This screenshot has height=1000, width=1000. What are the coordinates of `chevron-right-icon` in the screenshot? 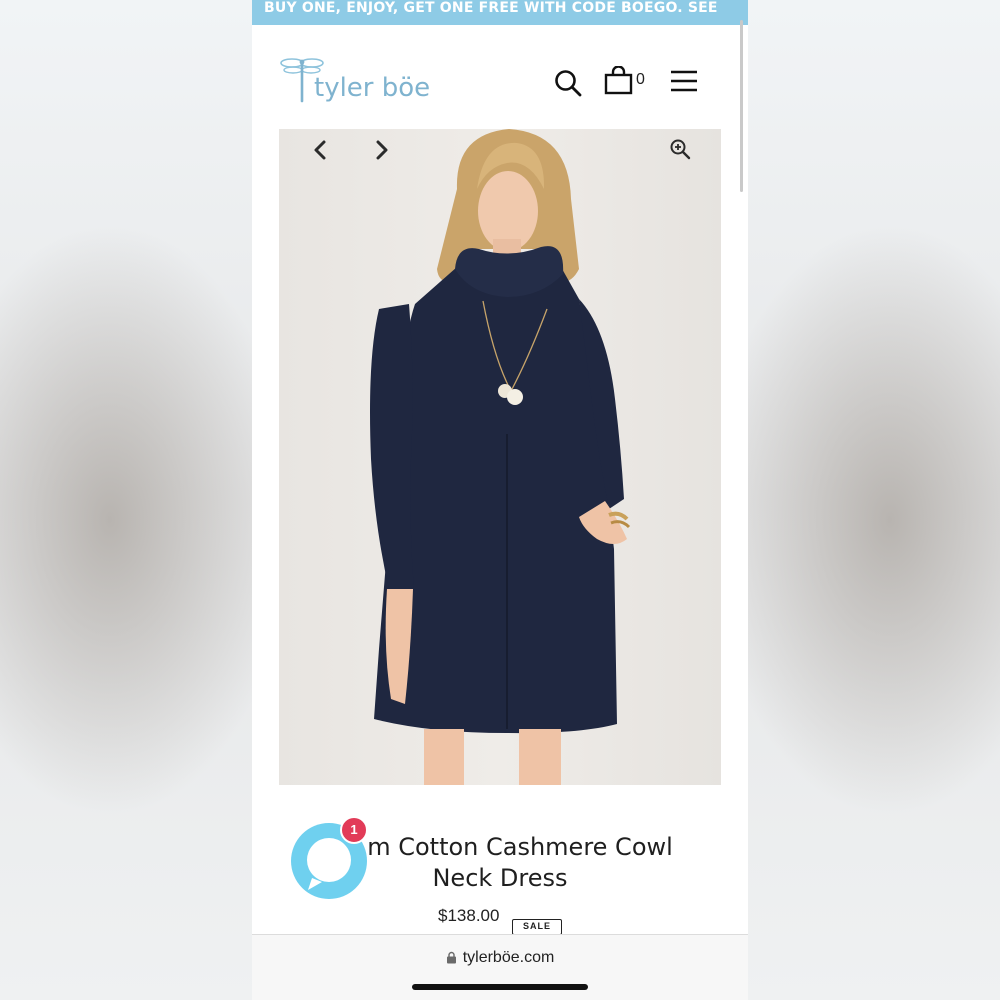 It's located at (381, 150).